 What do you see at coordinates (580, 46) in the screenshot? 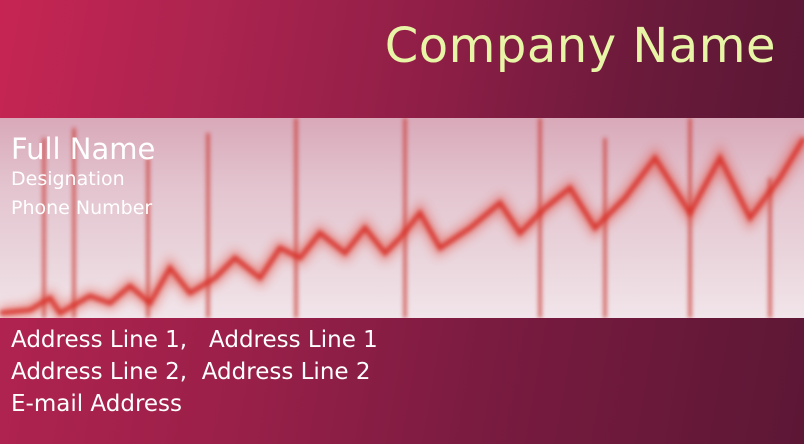
I see `company-name: Company Name` at bounding box center [580, 46].